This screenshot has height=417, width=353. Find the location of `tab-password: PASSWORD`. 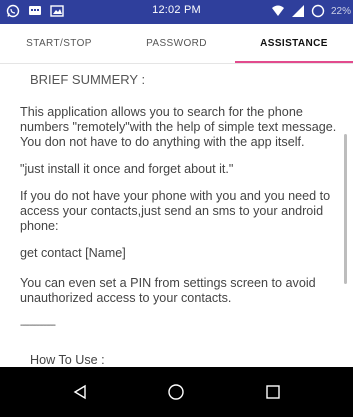

tab-password: PASSWORD is located at coordinates (176, 43).